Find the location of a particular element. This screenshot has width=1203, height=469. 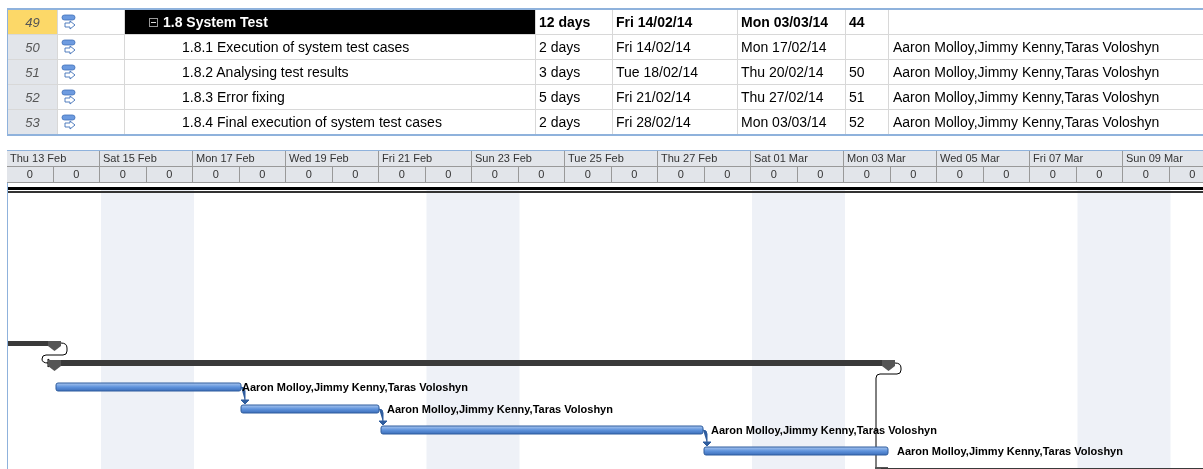

timescale-date: Mon 17 Feb is located at coordinates (239, 158).